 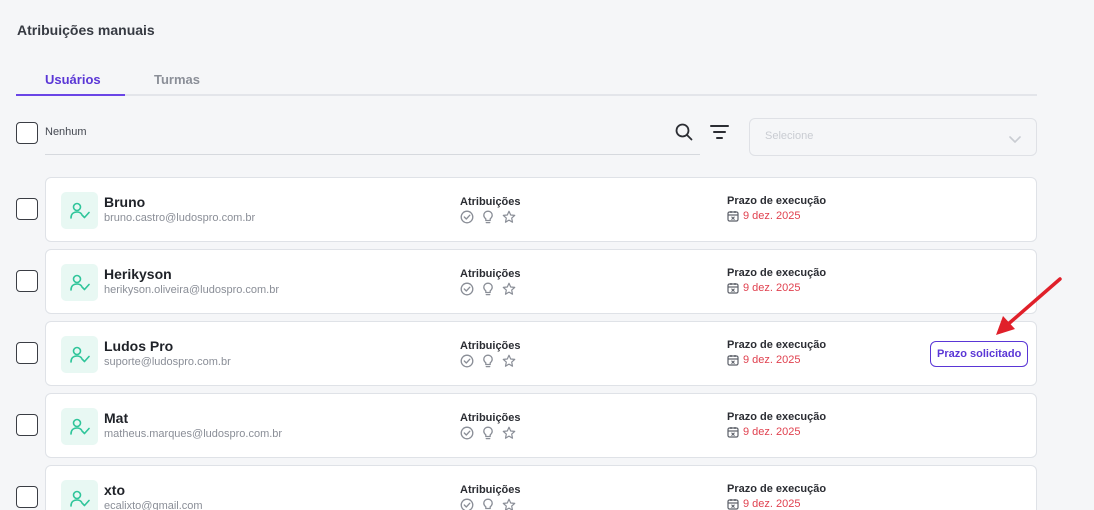 What do you see at coordinates (138, 274) in the screenshot?
I see `user-name: Herikyson` at bounding box center [138, 274].